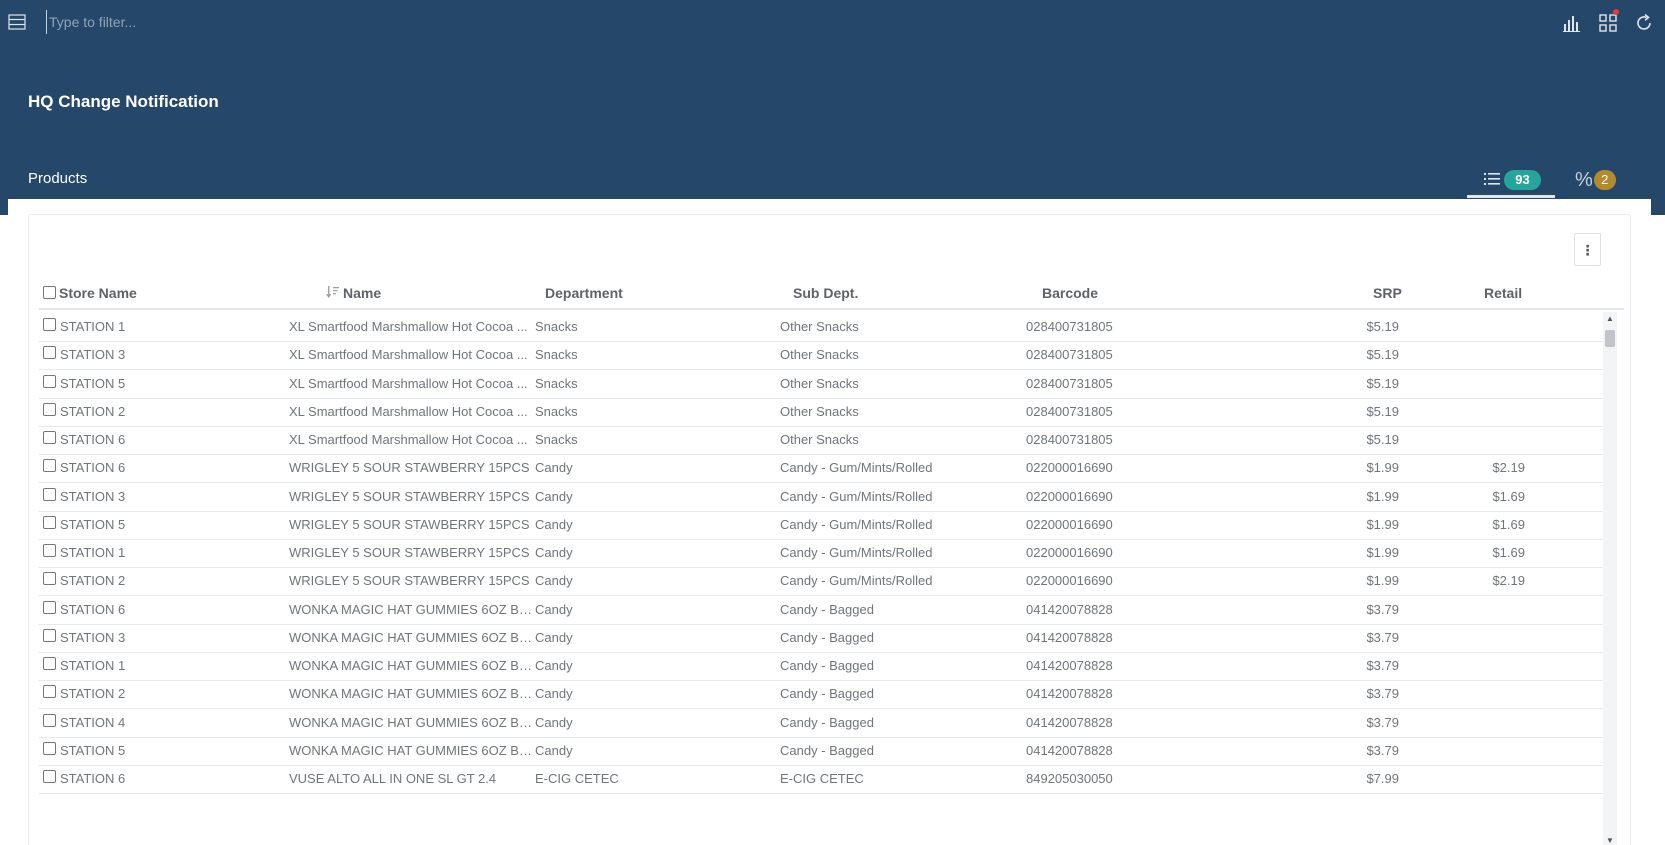  What do you see at coordinates (1508, 552) in the screenshot?
I see `cell-retail: $1.69` at bounding box center [1508, 552].